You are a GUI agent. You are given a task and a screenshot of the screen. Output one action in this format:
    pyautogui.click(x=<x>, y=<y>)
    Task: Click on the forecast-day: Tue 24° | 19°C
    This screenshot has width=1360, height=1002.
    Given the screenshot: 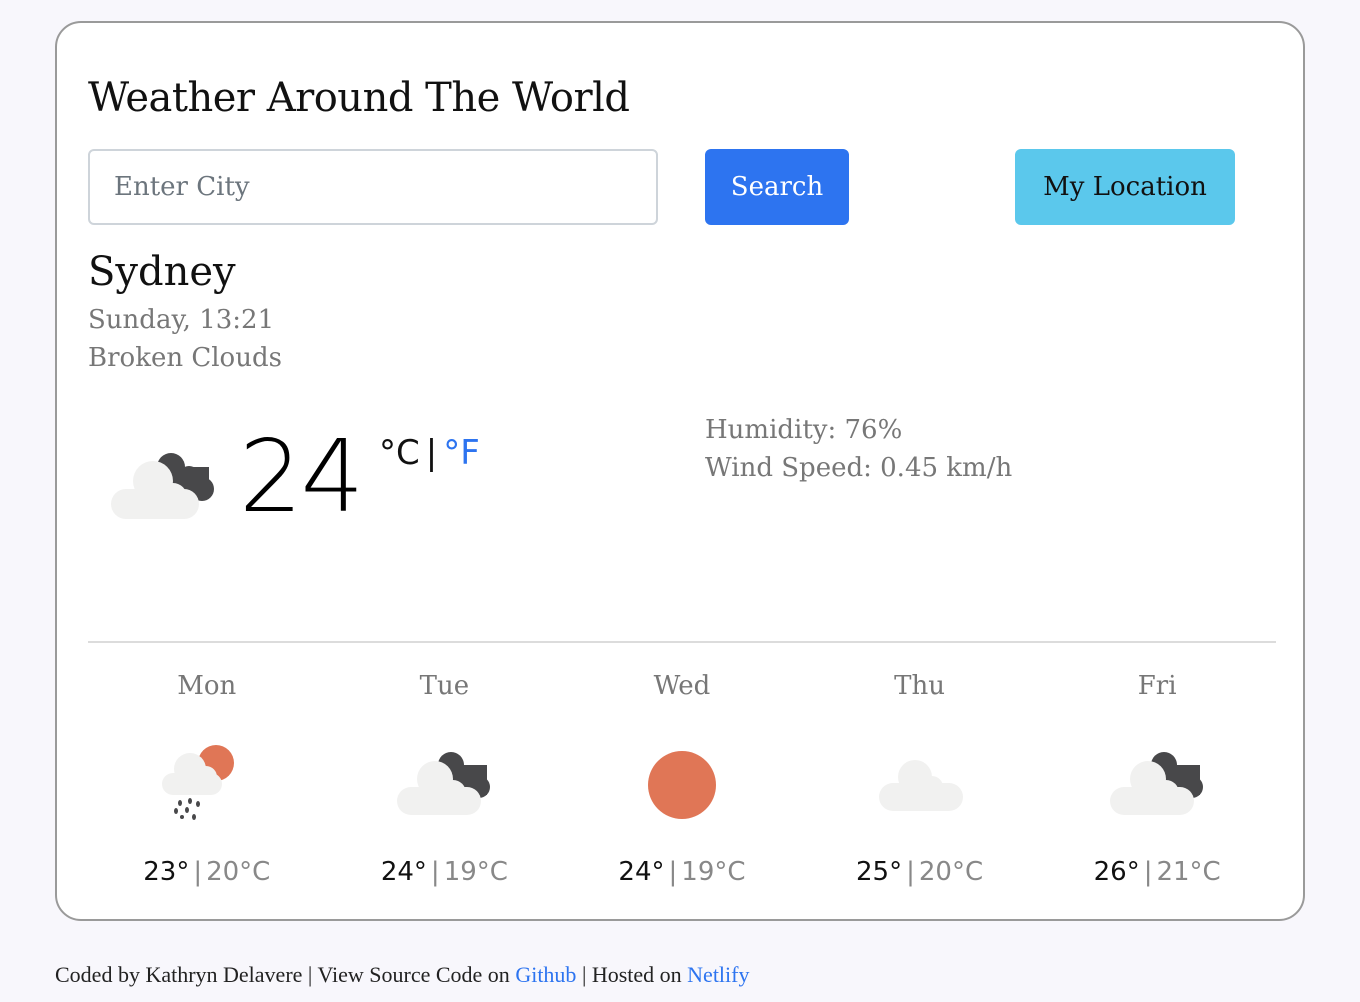 What is the action you would take?
    pyautogui.click(x=445, y=779)
    